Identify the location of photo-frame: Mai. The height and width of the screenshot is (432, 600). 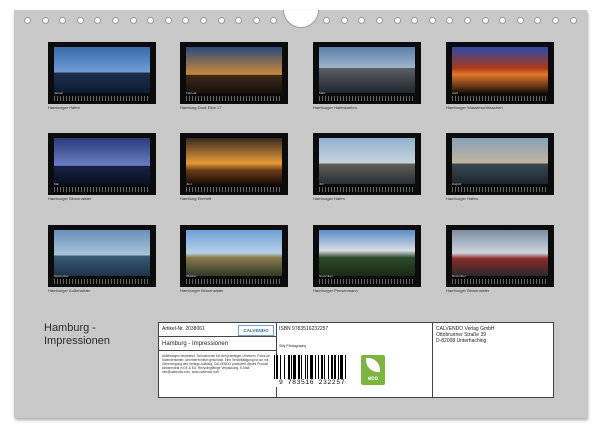
(102, 164).